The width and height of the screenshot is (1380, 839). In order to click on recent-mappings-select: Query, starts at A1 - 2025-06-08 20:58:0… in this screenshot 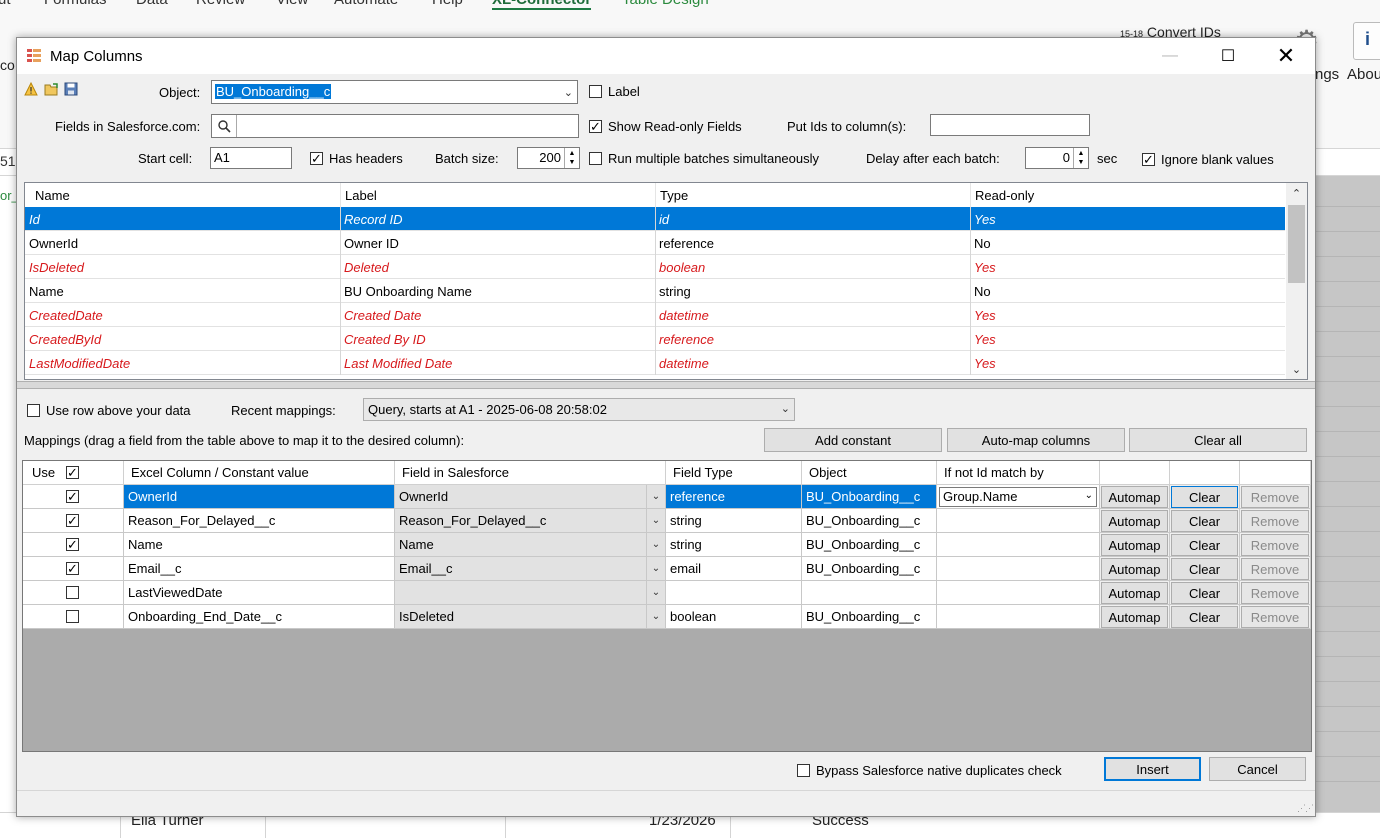, I will do `click(579, 409)`.